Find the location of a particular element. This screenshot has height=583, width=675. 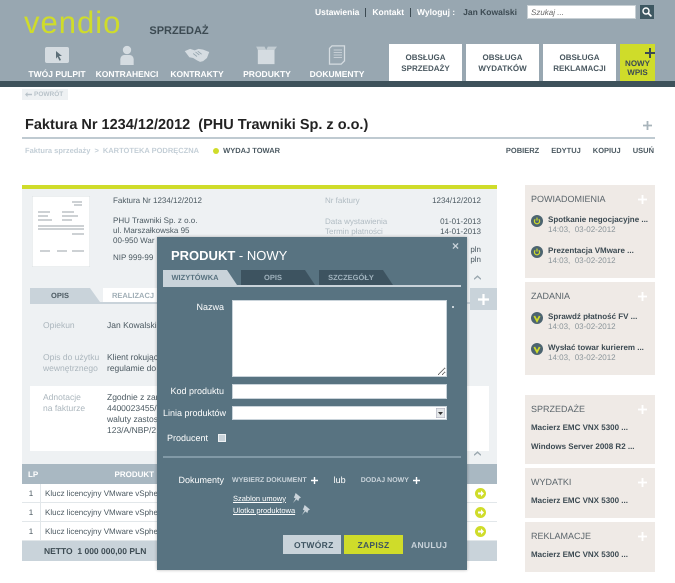

field-label: Nr faktury is located at coordinates (342, 201).